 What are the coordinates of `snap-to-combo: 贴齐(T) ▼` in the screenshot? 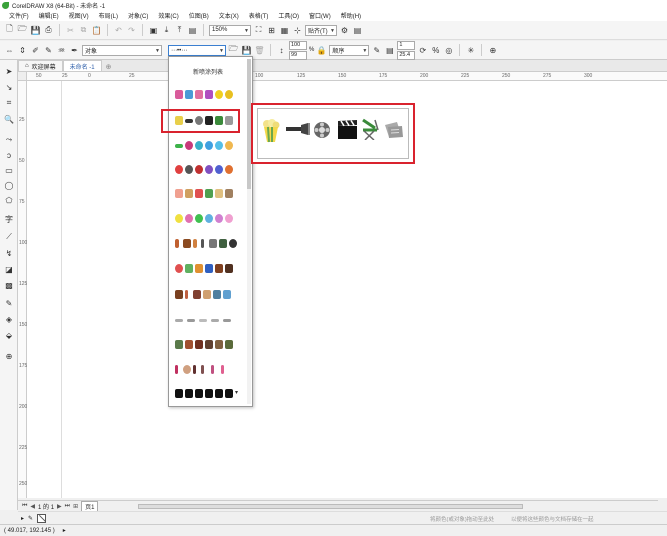 It's located at (321, 30).